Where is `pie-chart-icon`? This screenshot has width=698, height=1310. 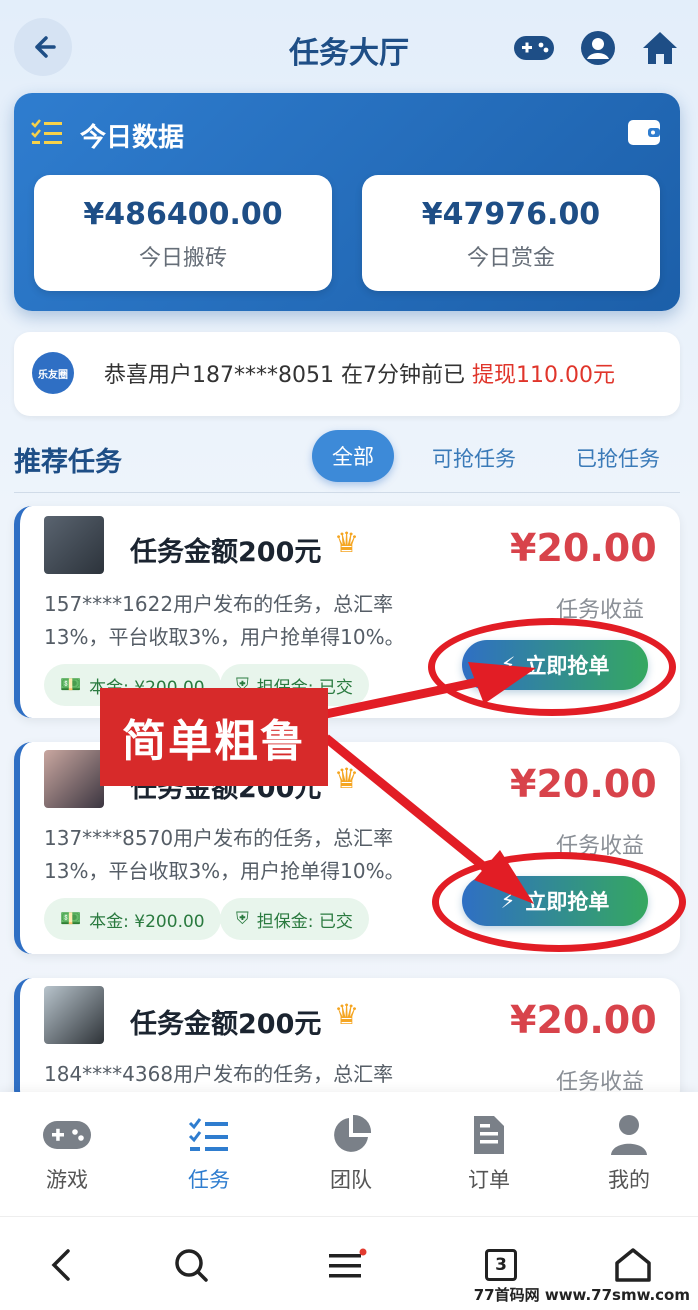
pie-chart-icon is located at coordinates (351, 1135).